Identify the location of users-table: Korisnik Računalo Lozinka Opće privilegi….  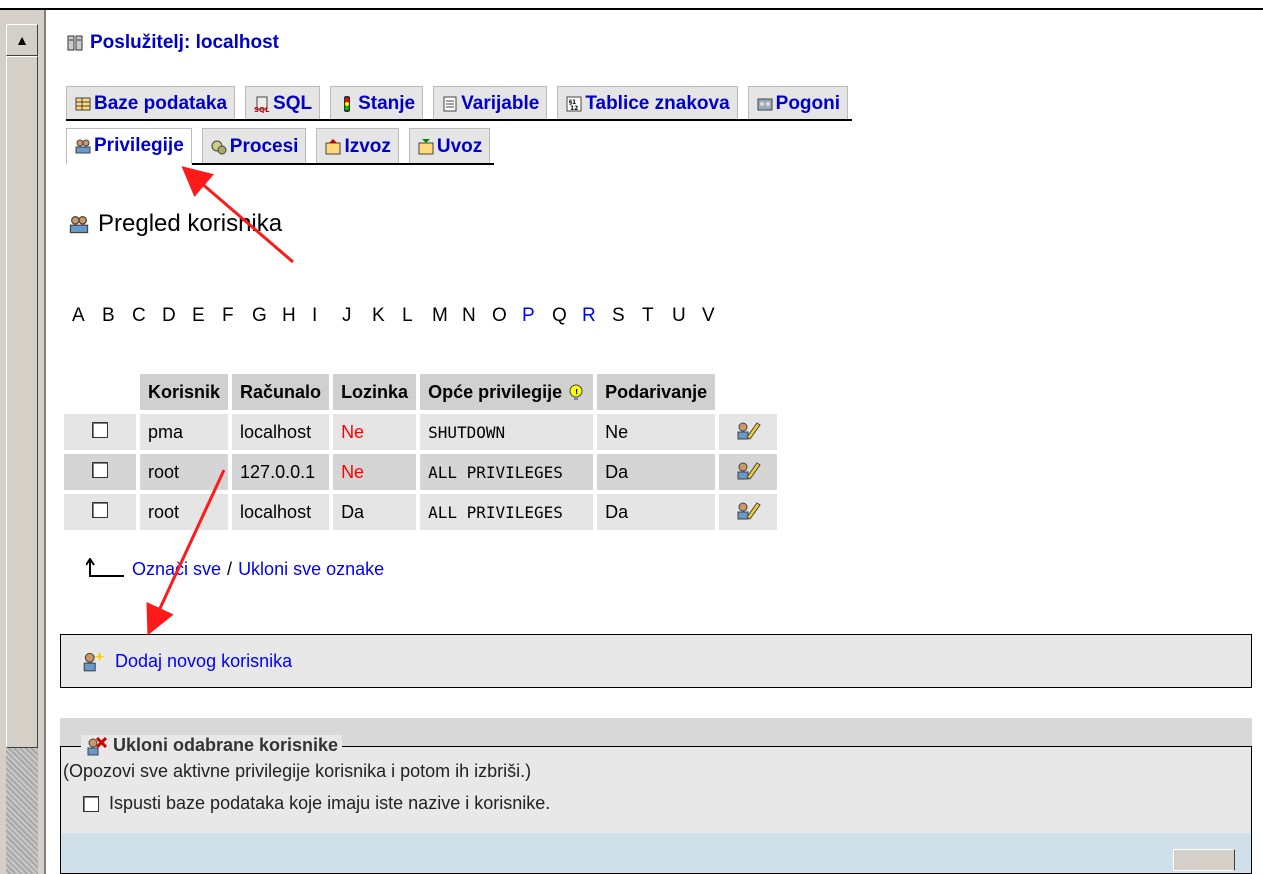
(420, 452).